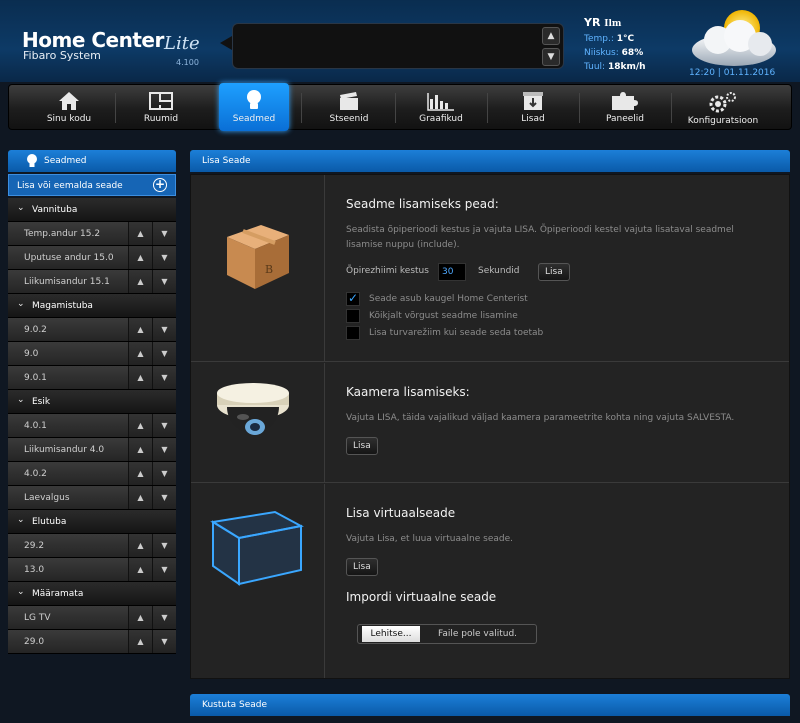 Image resolution: width=800 pixels, height=723 pixels. I want to click on device-row: 9.0.1 ▲ ▼, so click(92, 378).